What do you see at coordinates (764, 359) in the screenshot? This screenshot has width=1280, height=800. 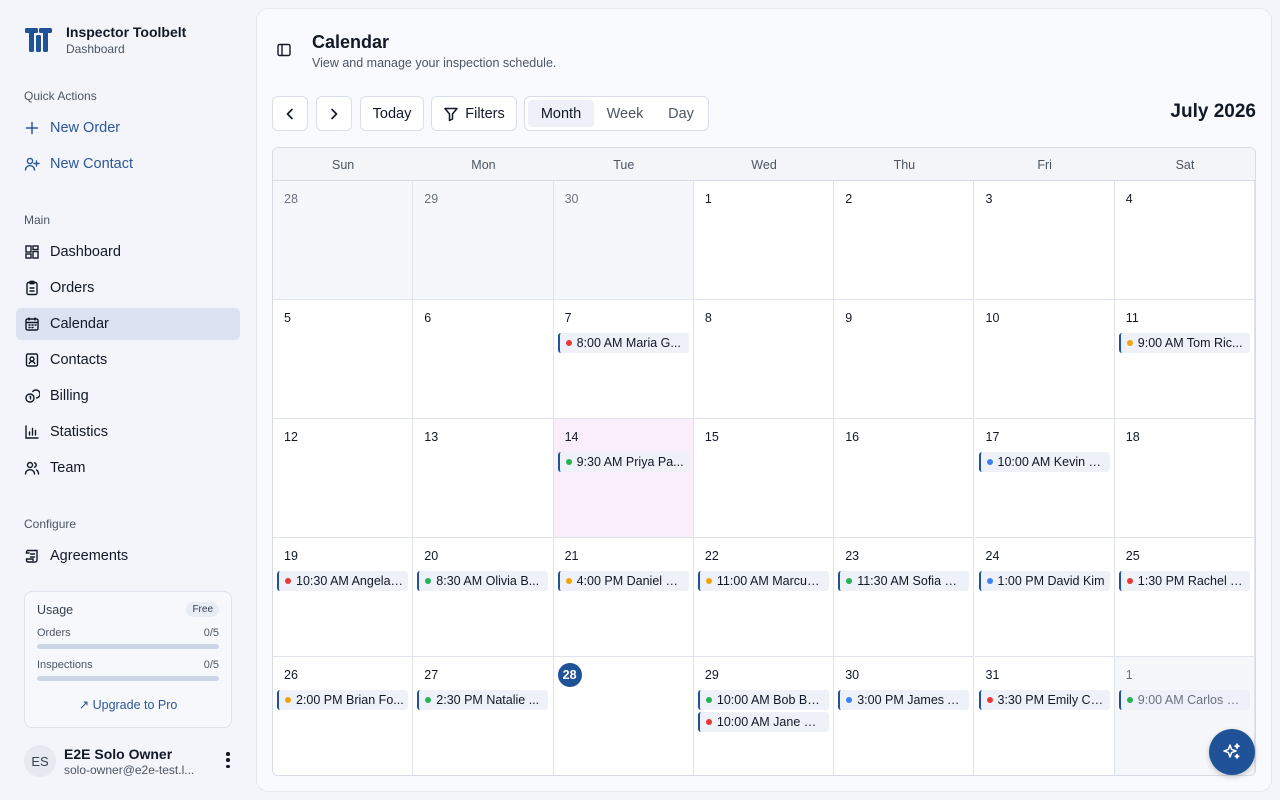 I see `day-cell: 8` at bounding box center [764, 359].